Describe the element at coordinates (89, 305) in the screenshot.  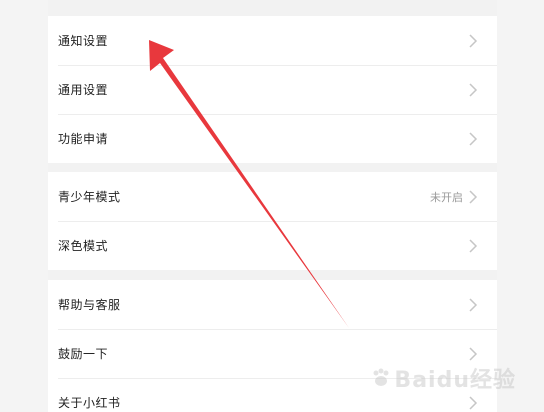
I see `row-label: 帮助与客服` at that location.